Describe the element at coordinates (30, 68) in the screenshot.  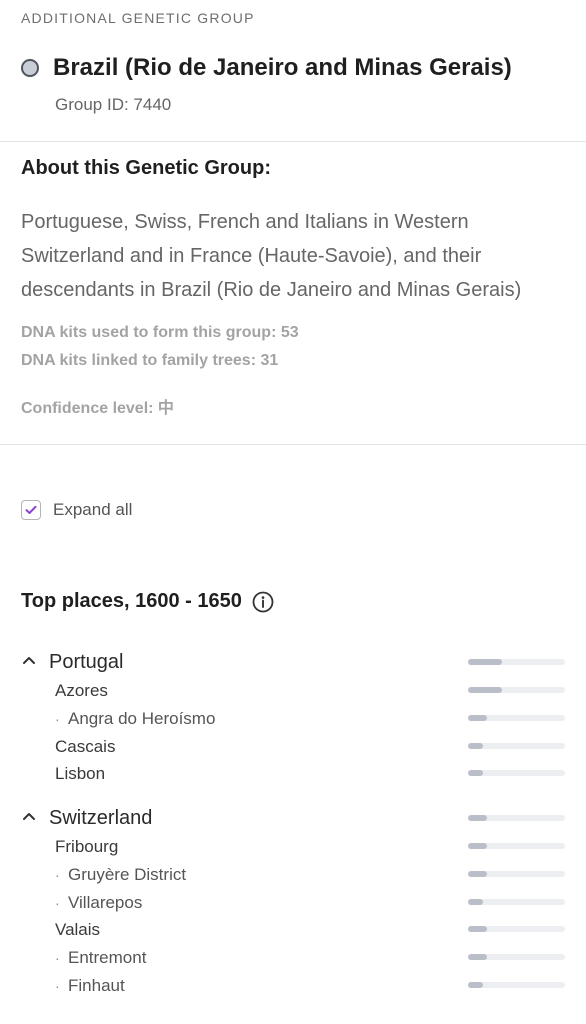
I see `group-color-dot` at that location.